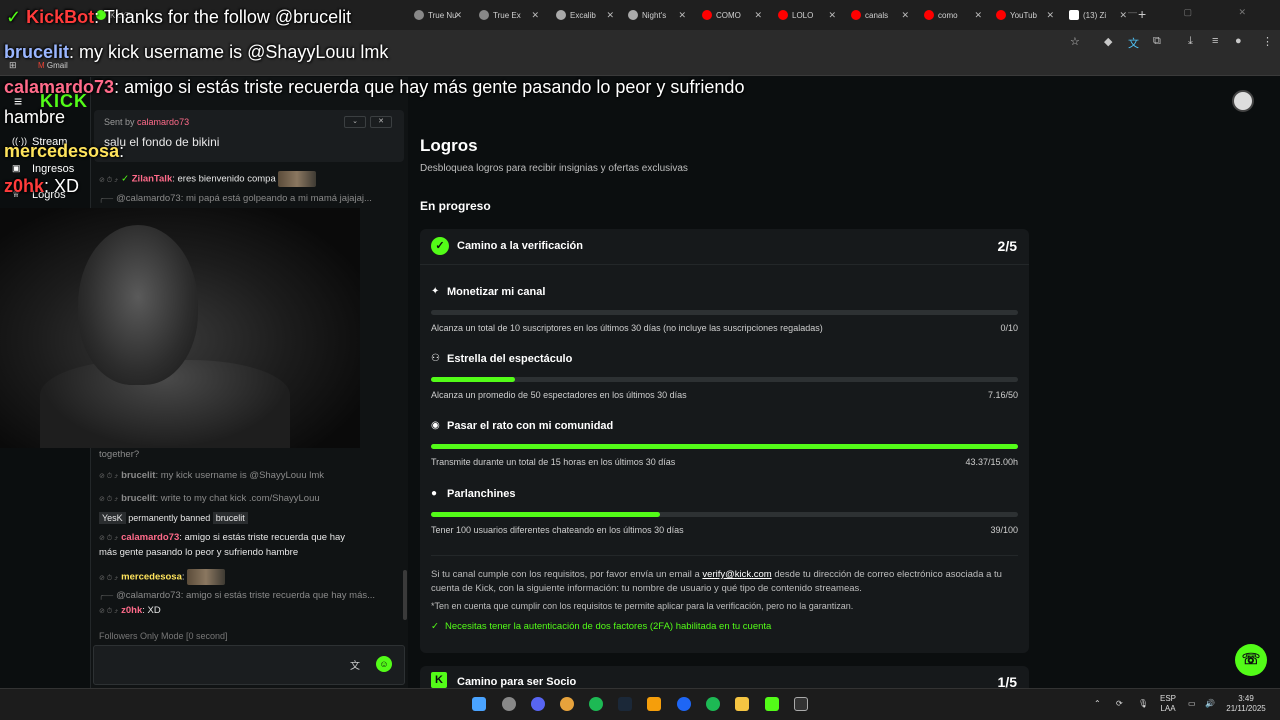 This screenshot has height=720, width=1280. What do you see at coordinates (439, 680) in the screenshot?
I see `kick-k-icon: K` at bounding box center [439, 680].